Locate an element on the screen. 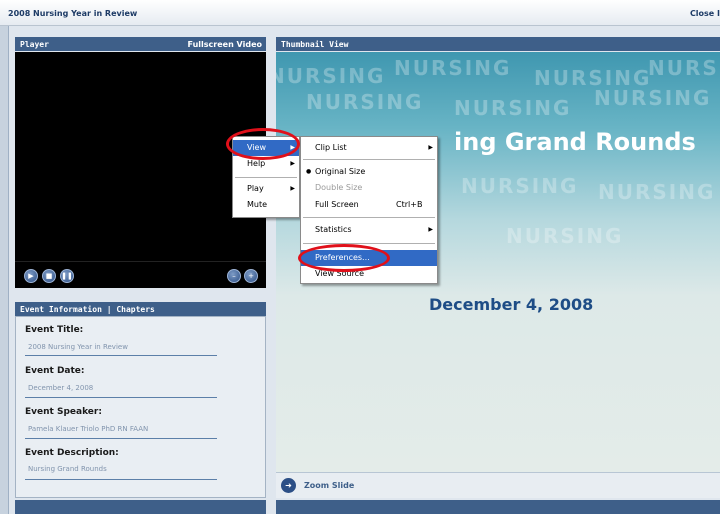 The image size is (720, 514). event-description-value: Nursing Grand Rounds is located at coordinates (67, 469).